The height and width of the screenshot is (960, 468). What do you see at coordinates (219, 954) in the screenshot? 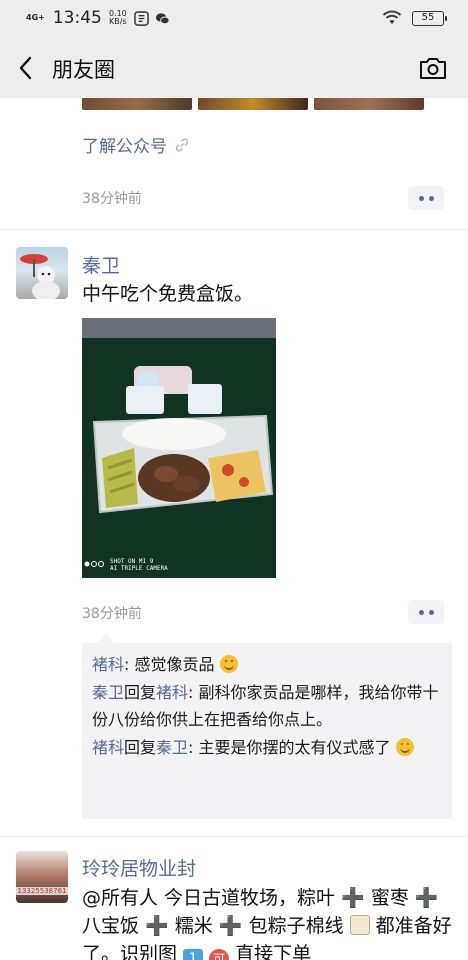
I see `may-badge-icon: 可` at bounding box center [219, 954].